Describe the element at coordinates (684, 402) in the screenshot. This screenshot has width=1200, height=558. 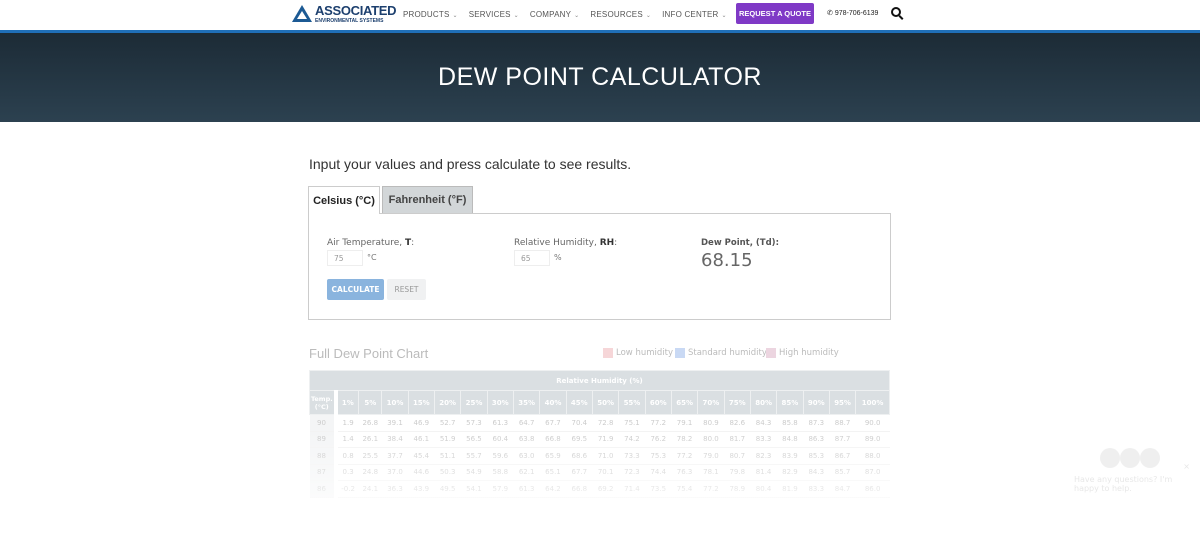
I see `column-header: 65%` at that location.